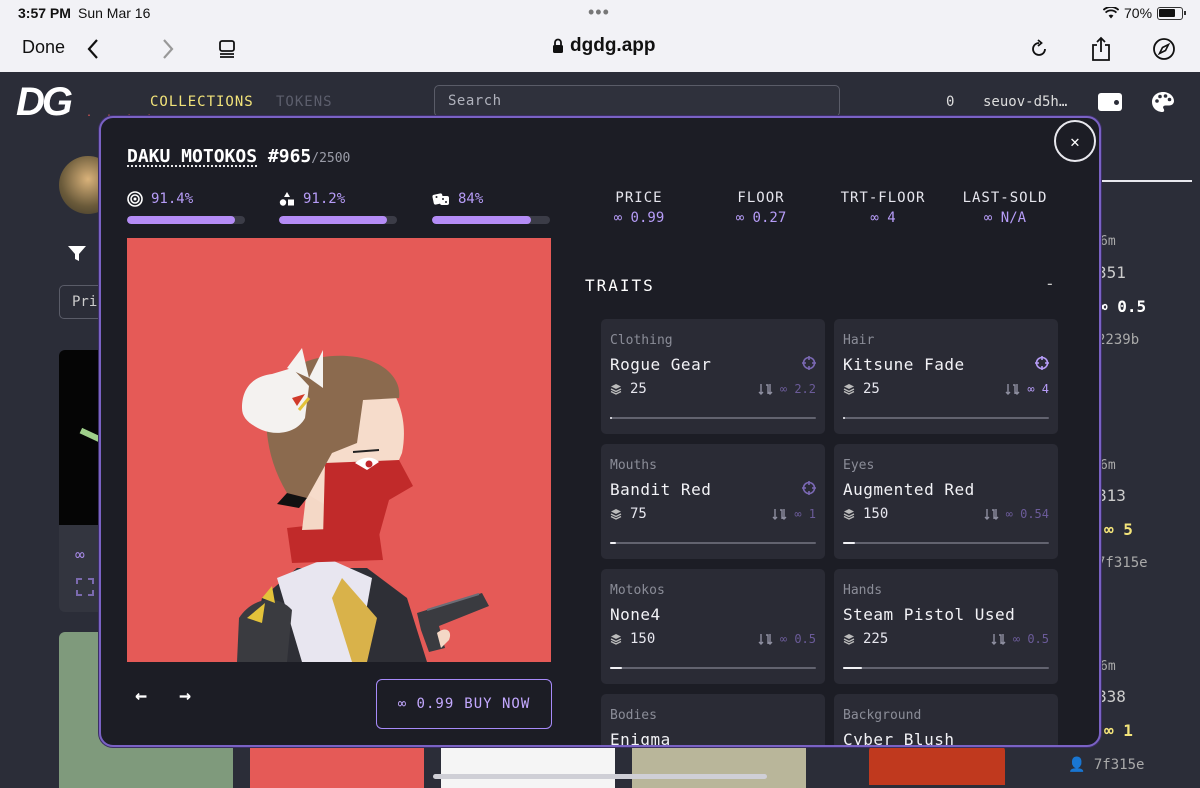  What do you see at coordinates (331, 158) in the screenshot?
I see `collection-total: /2500` at bounding box center [331, 158].